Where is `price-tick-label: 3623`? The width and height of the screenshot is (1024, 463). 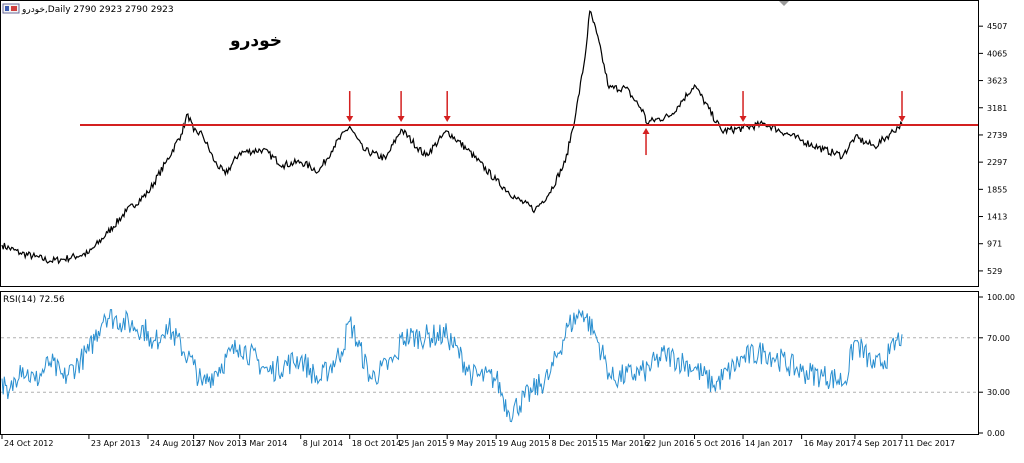
price-tick-label: 3623 is located at coordinates (997, 81).